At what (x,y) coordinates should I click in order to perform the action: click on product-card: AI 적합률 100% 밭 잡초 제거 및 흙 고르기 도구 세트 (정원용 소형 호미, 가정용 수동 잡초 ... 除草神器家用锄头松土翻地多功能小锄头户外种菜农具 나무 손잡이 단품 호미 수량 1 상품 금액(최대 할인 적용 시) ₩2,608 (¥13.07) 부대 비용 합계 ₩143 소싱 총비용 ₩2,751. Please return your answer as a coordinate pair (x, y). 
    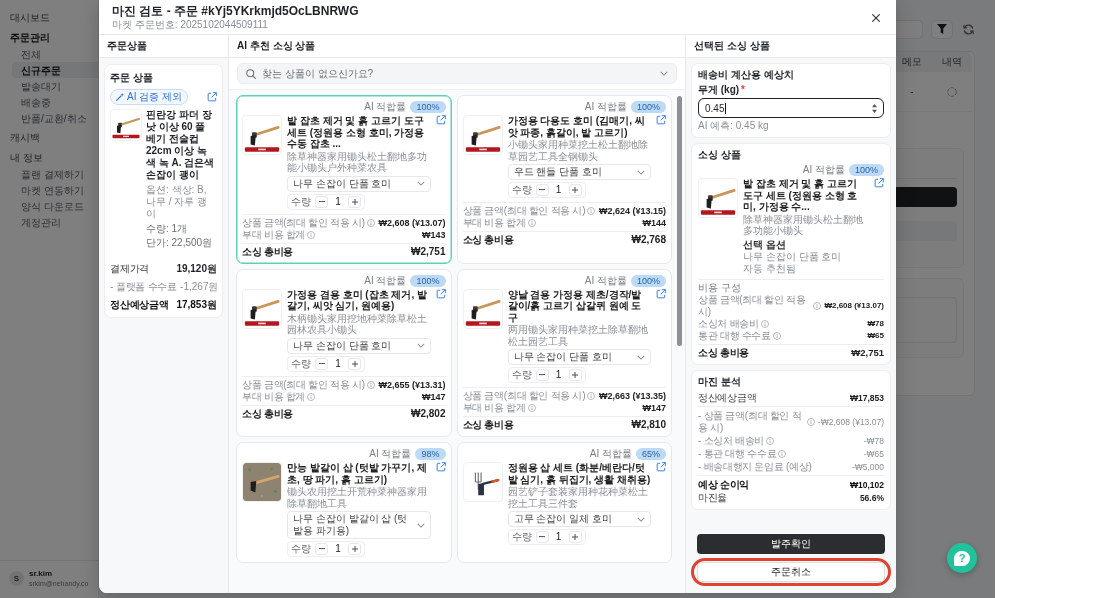
    Looking at the image, I should click on (344, 179).